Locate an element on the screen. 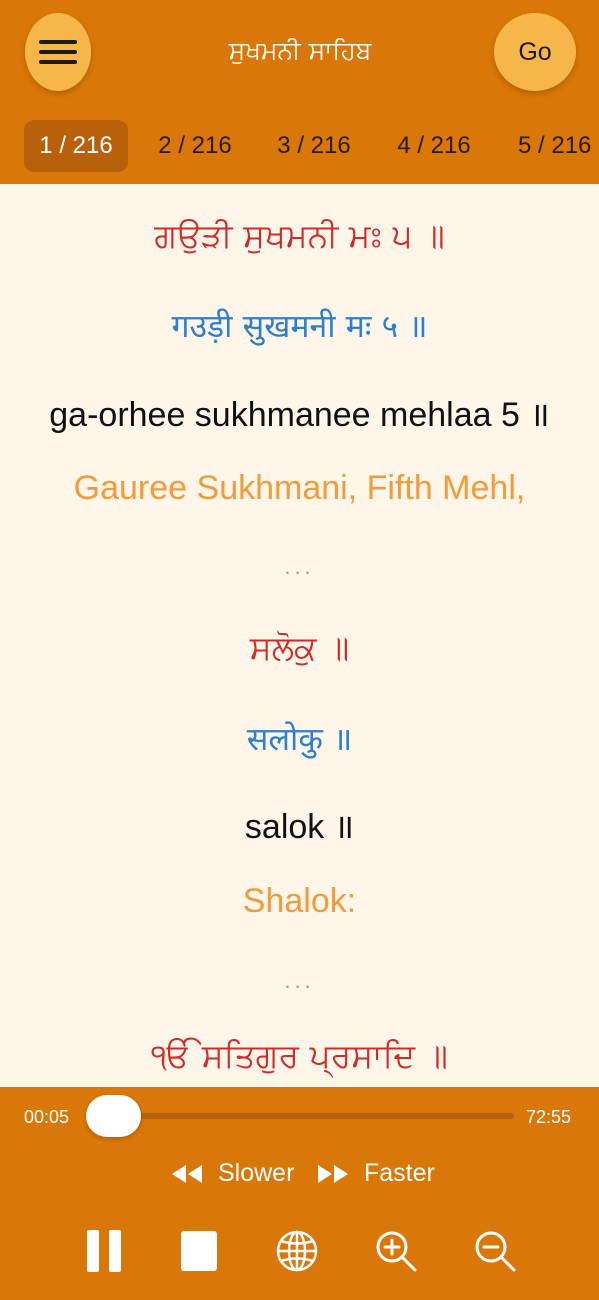  fast-forward-icon is located at coordinates (333, 1173).